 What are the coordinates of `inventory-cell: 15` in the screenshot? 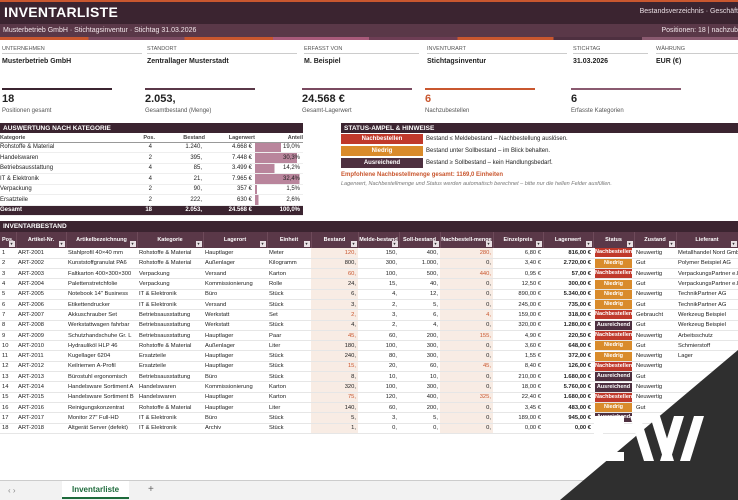 It's located at (8, 397).